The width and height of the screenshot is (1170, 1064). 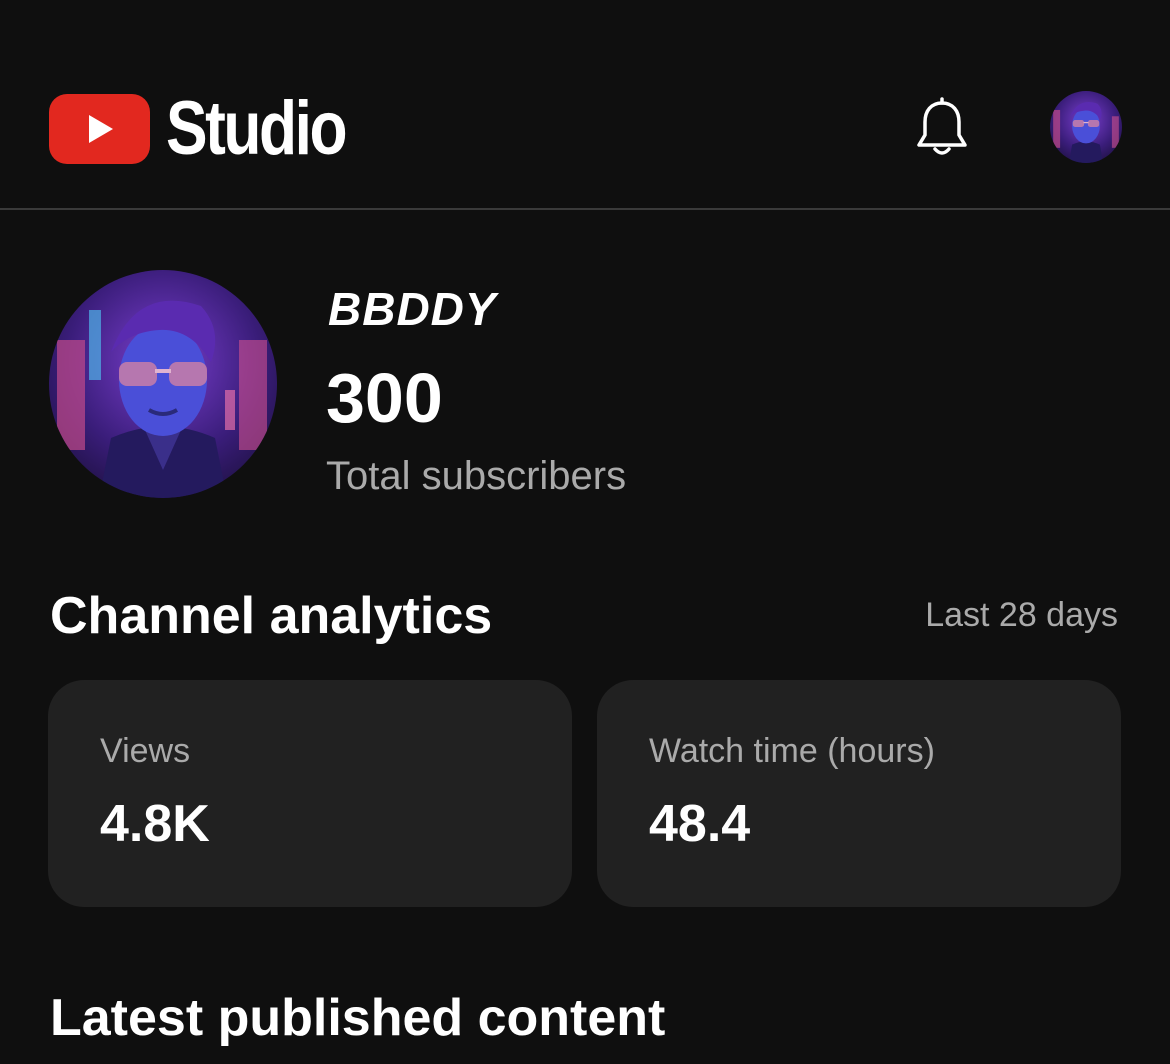 What do you see at coordinates (271, 616) in the screenshot?
I see `analytics-title: Channel analytics` at bounding box center [271, 616].